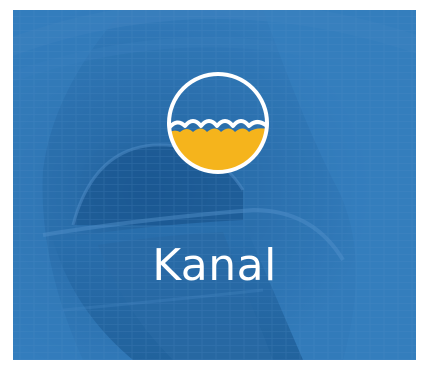 This screenshot has height=369, width=429. I want to click on water-waves-circle-icon, so click(218, 123).